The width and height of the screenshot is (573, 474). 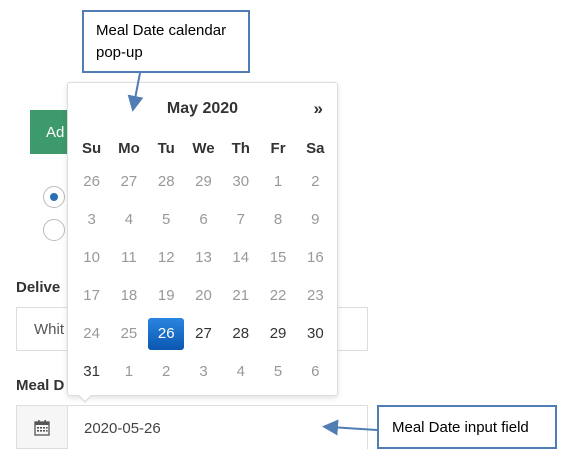 I want to click on calendar-day: 18, so click(x=128, y=296).